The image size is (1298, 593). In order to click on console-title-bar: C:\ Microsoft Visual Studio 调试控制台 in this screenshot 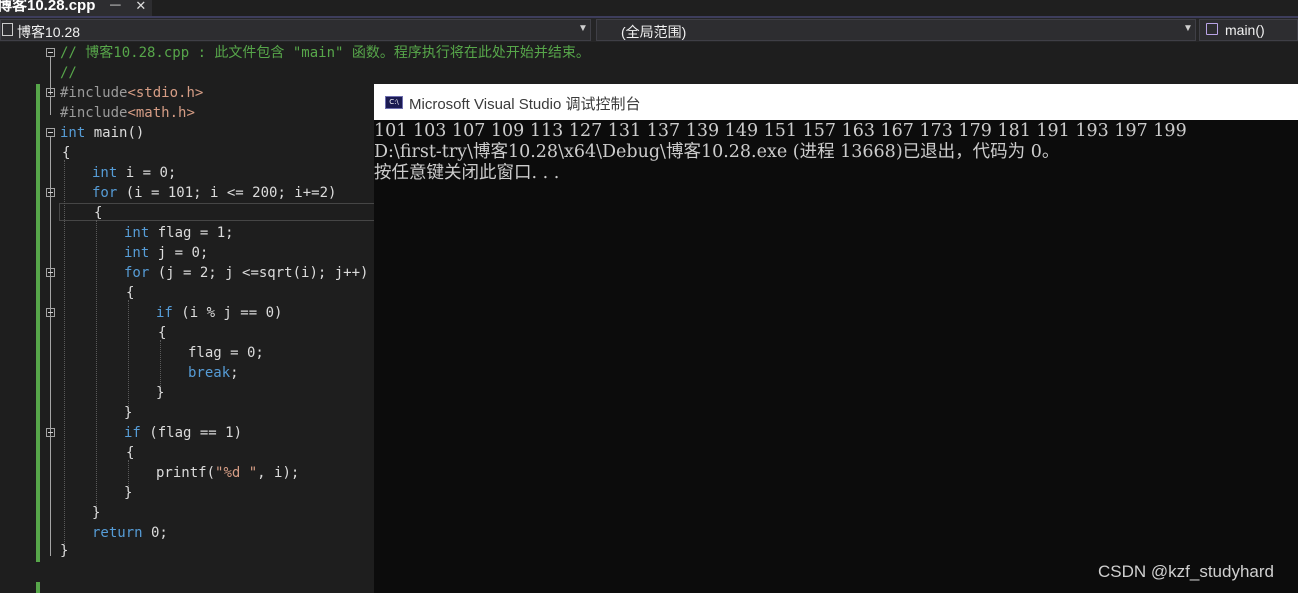, I will do `click(836, 102)`.